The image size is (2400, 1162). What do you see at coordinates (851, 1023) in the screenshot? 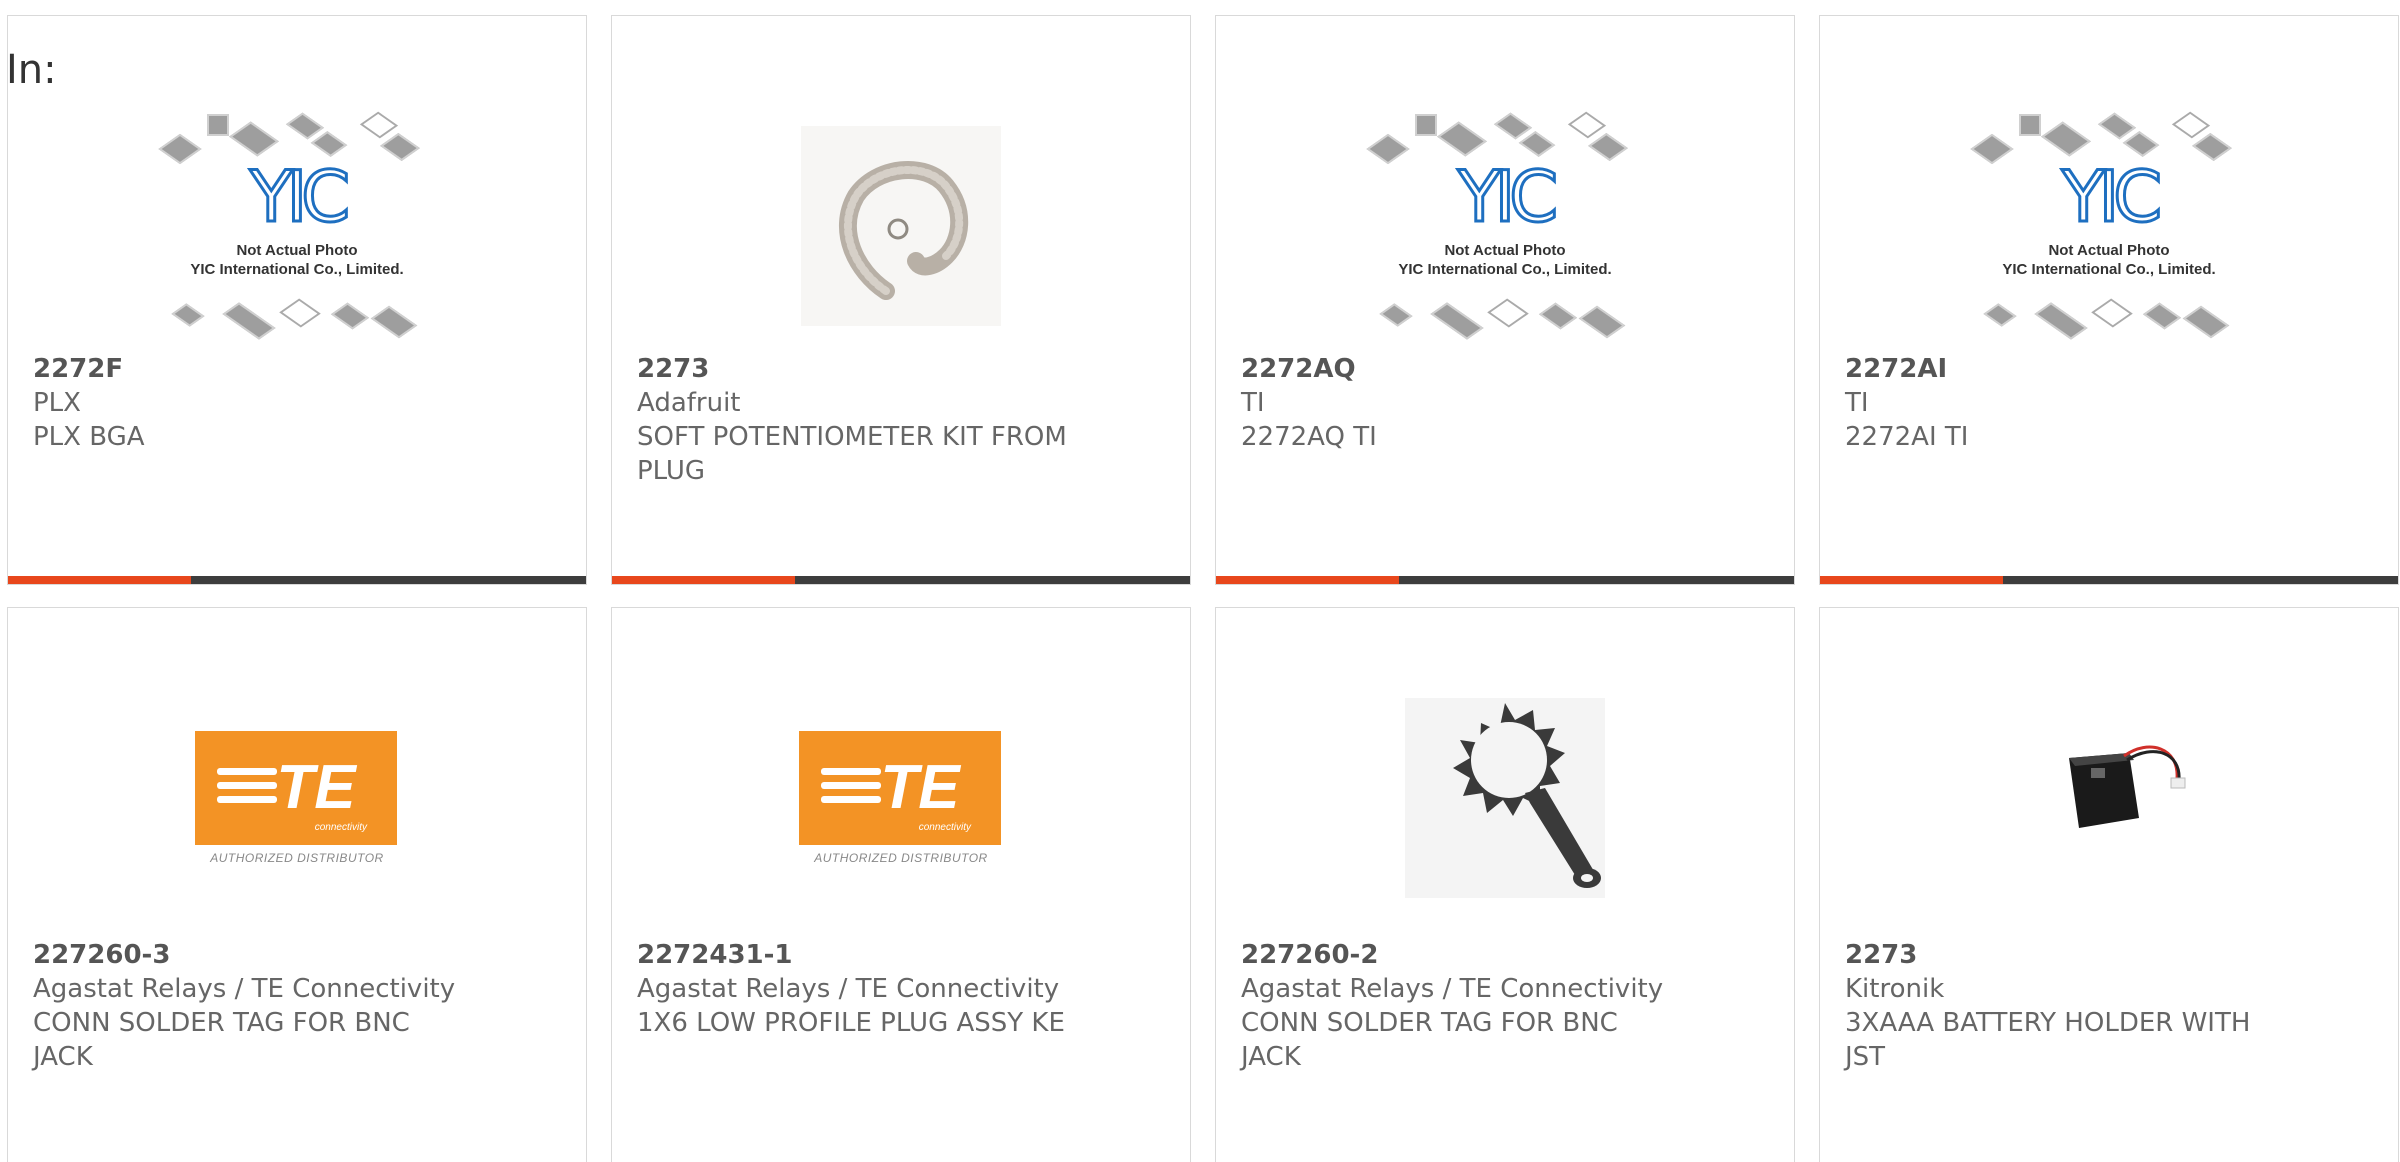
I see `description: 1X6 LOW PROFILE PLUG ASSY KE` at bounding box center [851, 1023].